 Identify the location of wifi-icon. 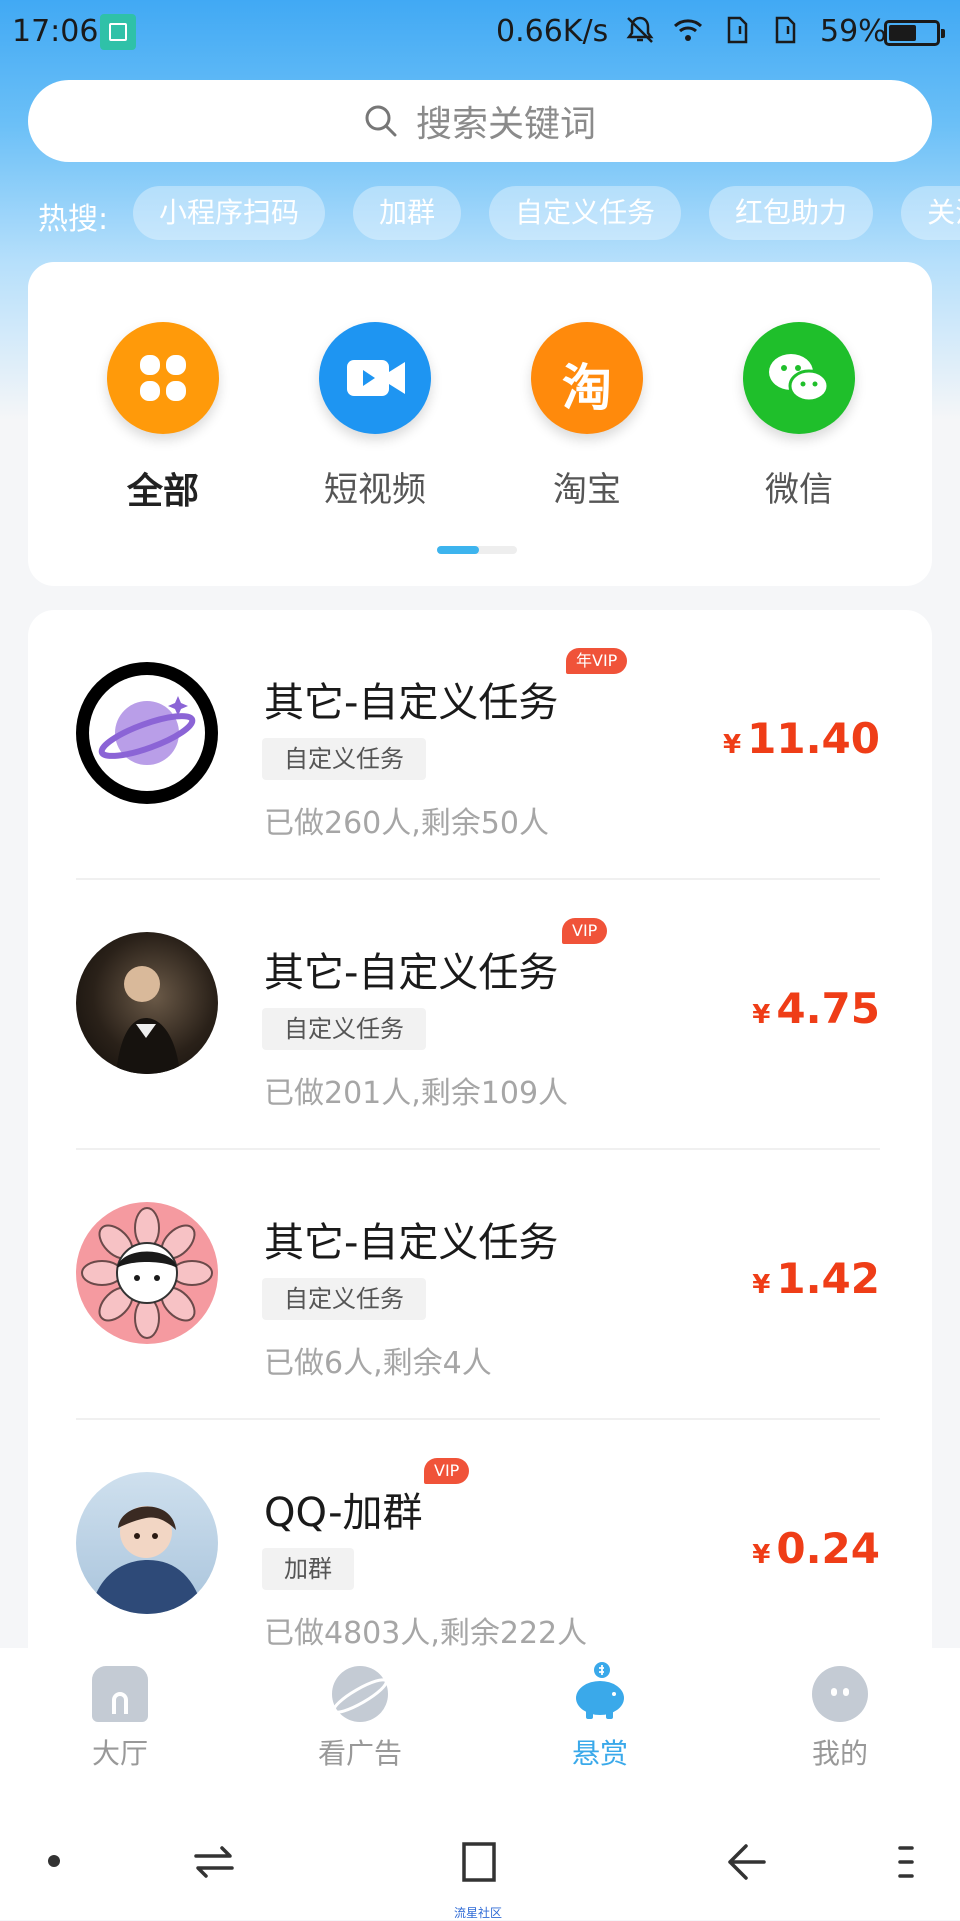
(688, 30).